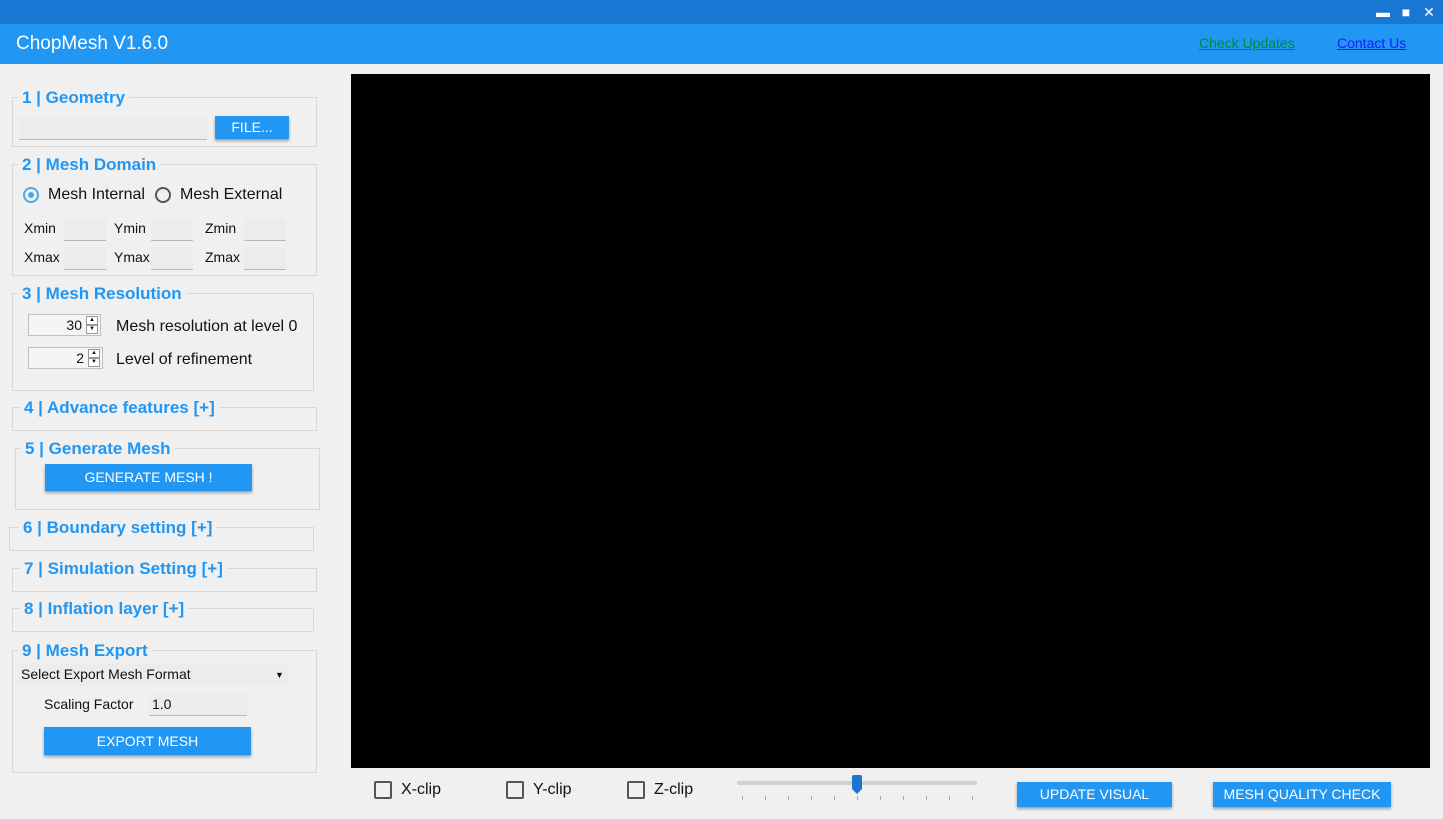  I want to click on scaling-factor-field: 1.0, so click(198, 704).